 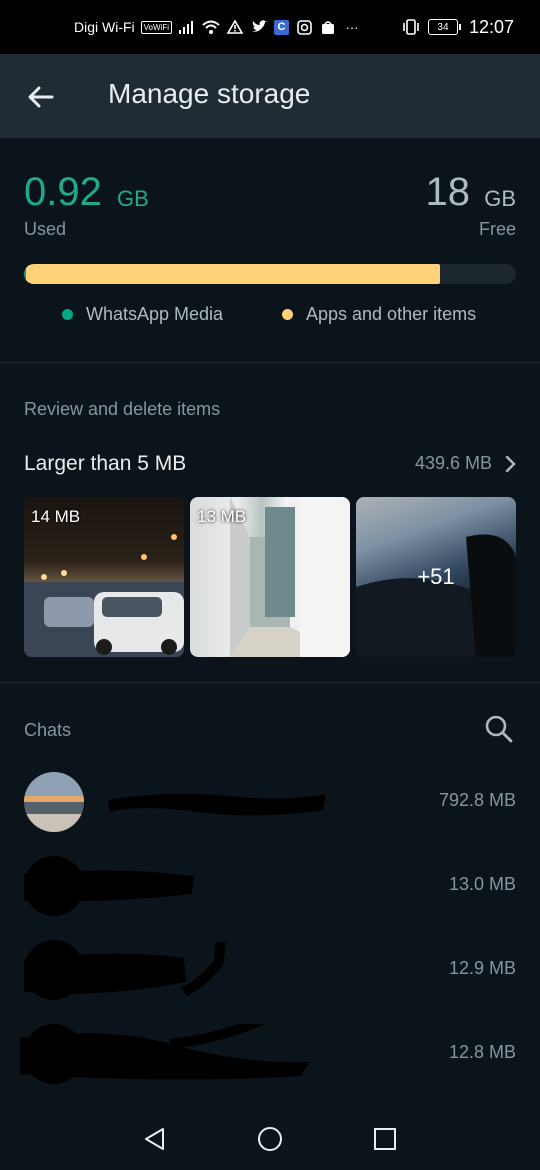 I want to click on storage-bar, so click(x=270, y=274).